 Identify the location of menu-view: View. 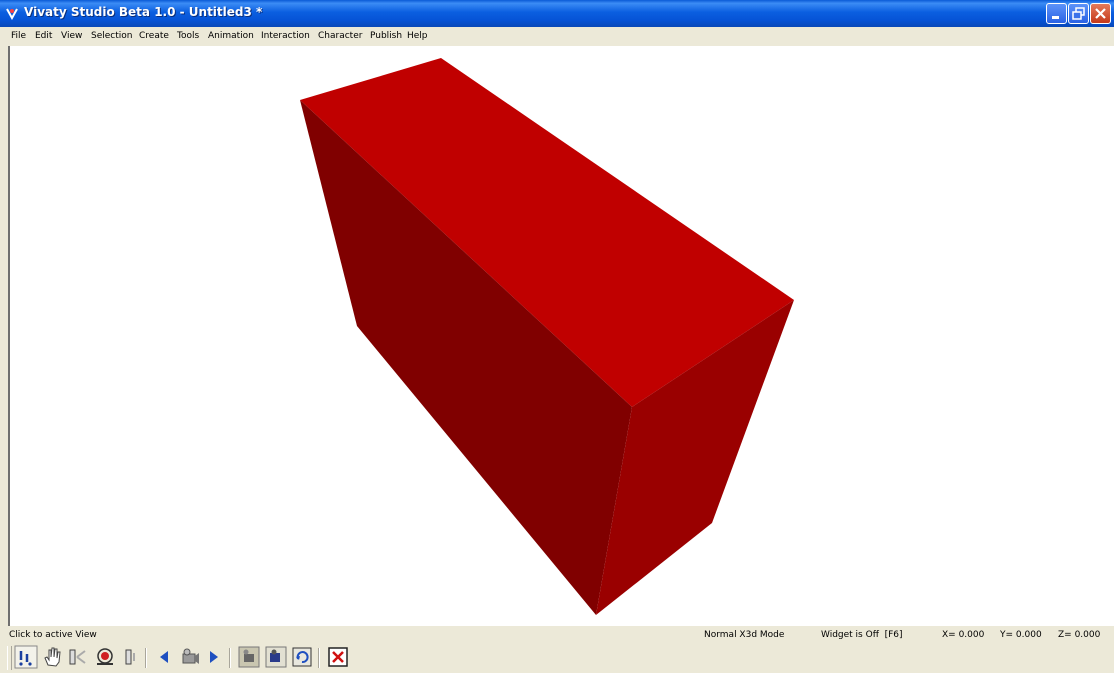
(71, 36).